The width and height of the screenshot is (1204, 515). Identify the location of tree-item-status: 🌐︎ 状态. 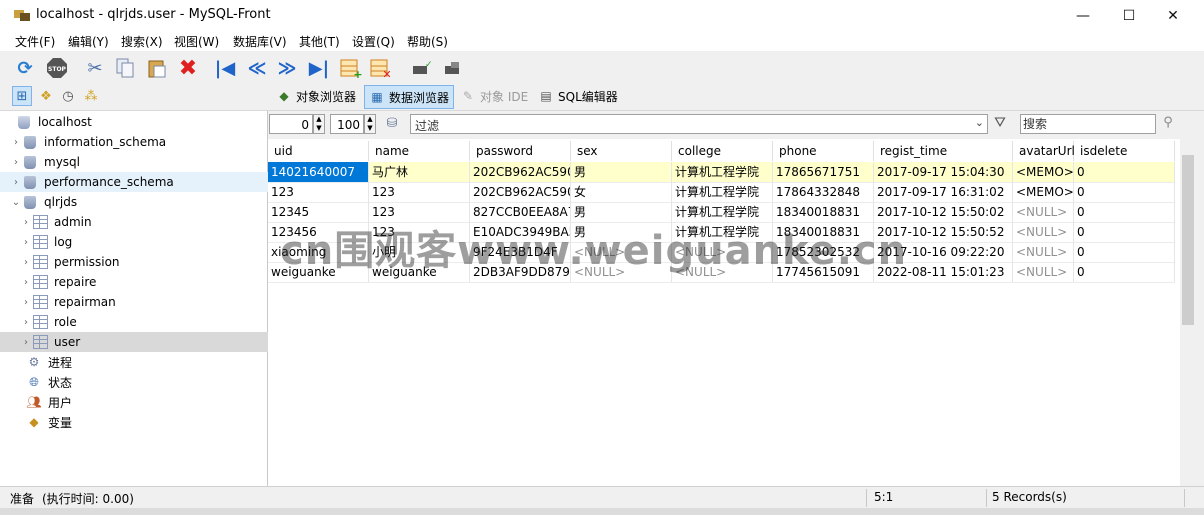
(145, 382).